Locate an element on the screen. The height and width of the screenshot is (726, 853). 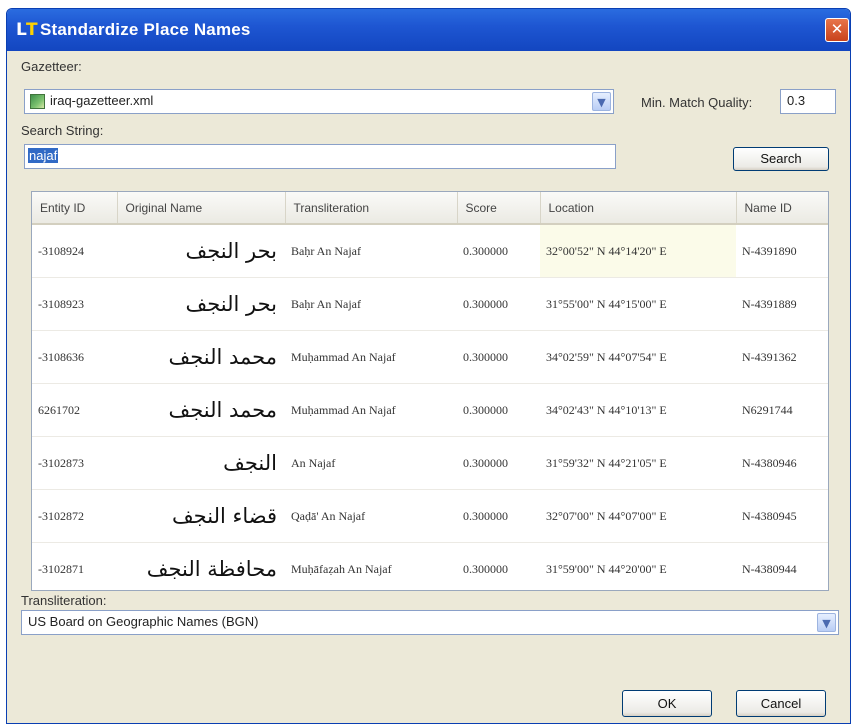
app-logo-icon: LT is located at coordinates (27, 30).